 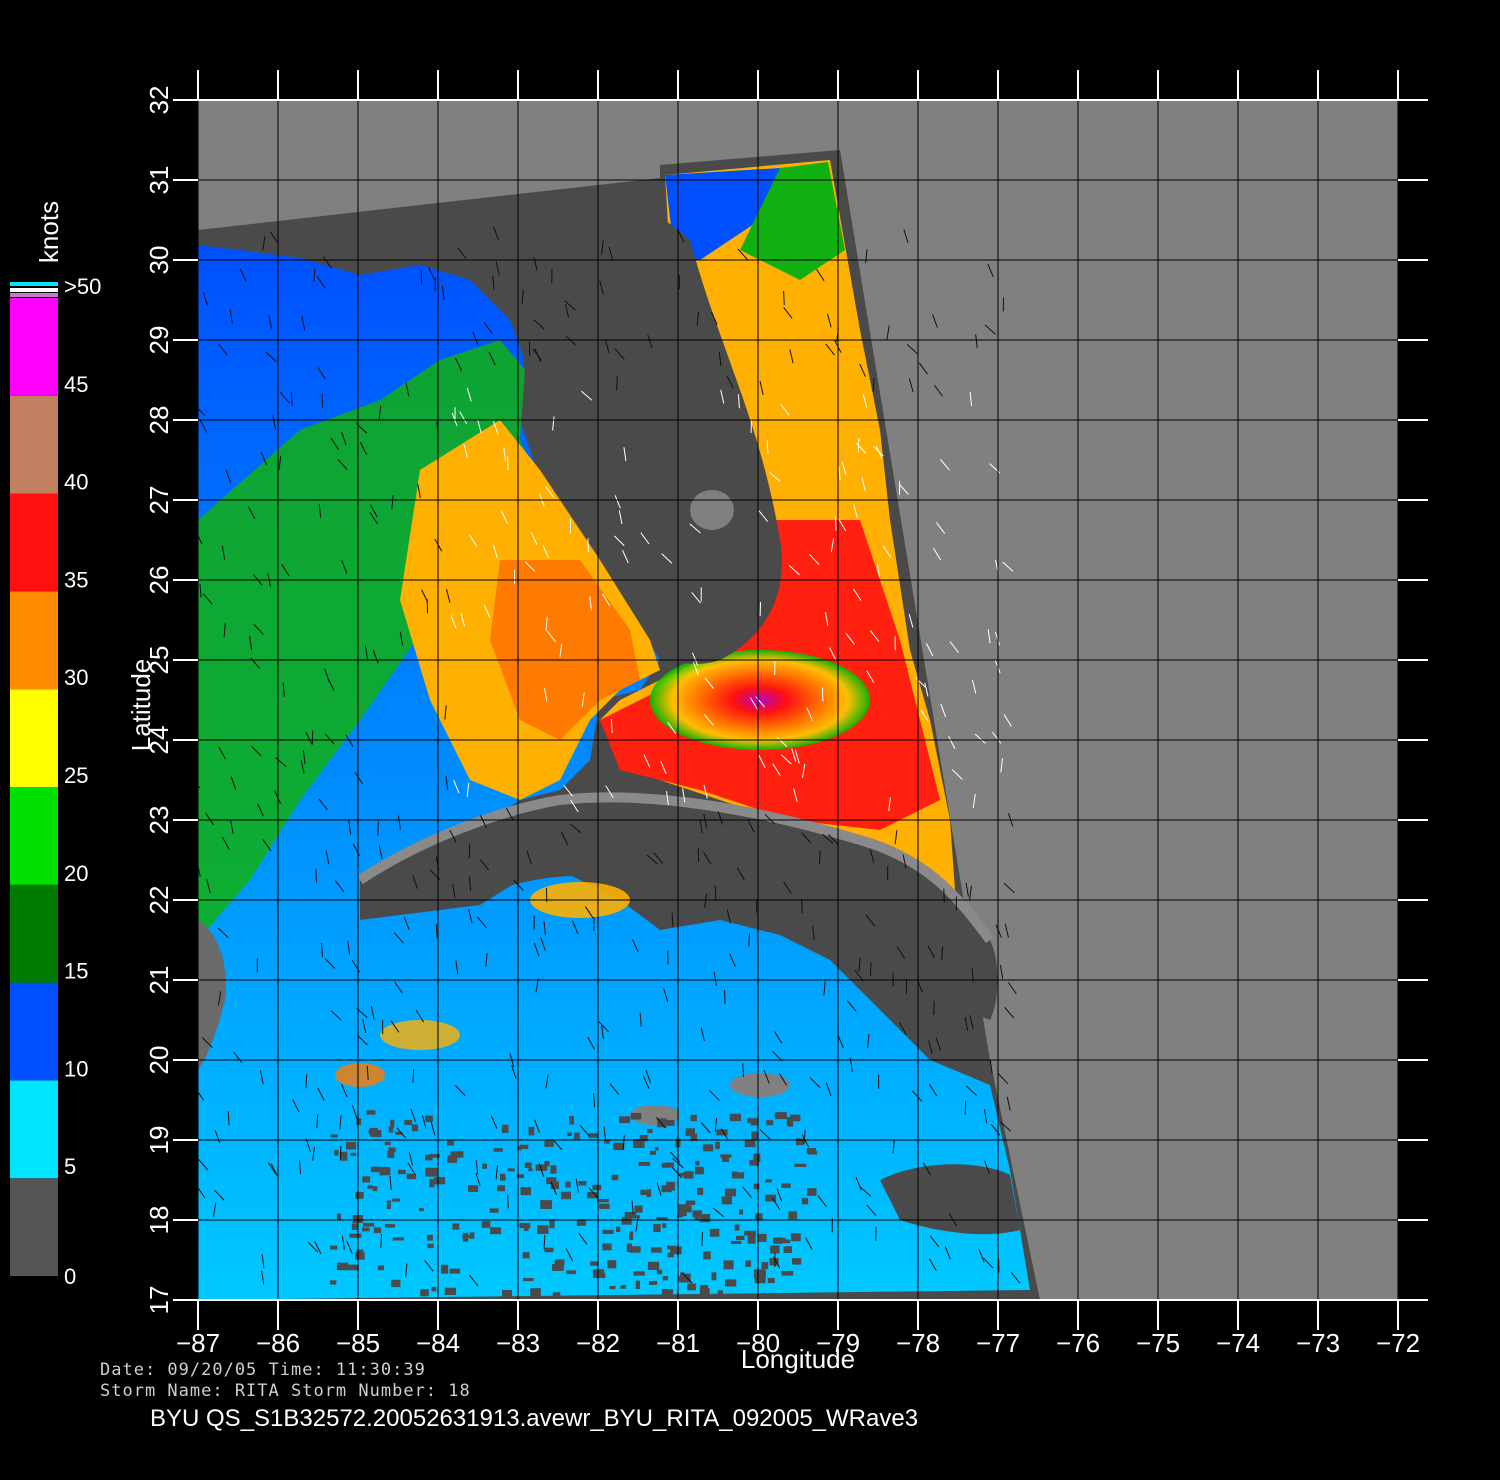 I want to click on colorbar-tick-label: 25, so click(x=76, y=775).